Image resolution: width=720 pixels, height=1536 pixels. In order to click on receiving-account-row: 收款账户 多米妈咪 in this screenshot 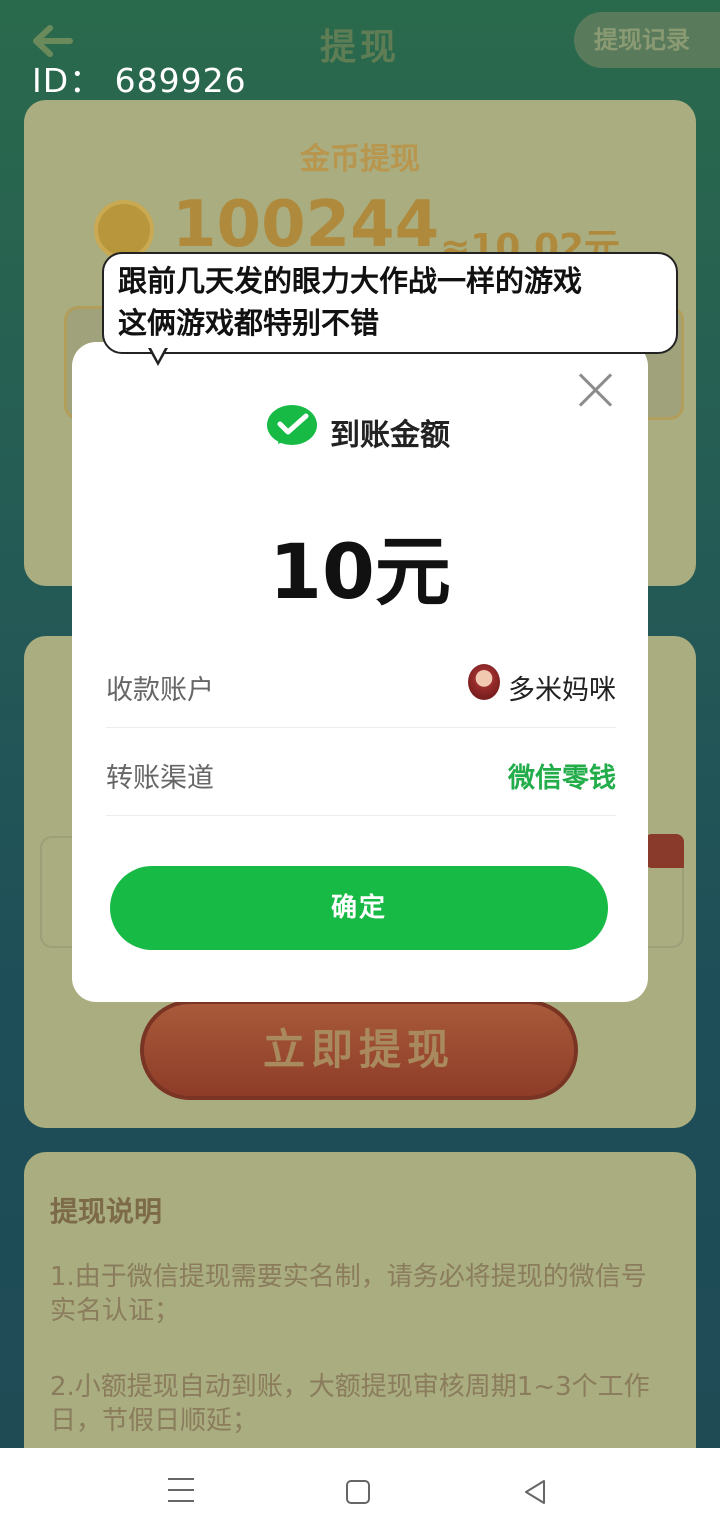, I will do `click(361, 684)`.